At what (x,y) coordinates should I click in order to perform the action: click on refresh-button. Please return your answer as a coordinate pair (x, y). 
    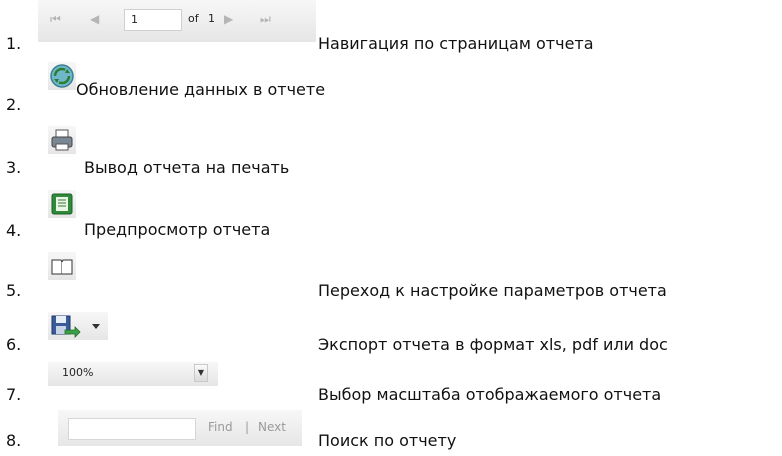
    Looking at the image, I should click on (62, 76).